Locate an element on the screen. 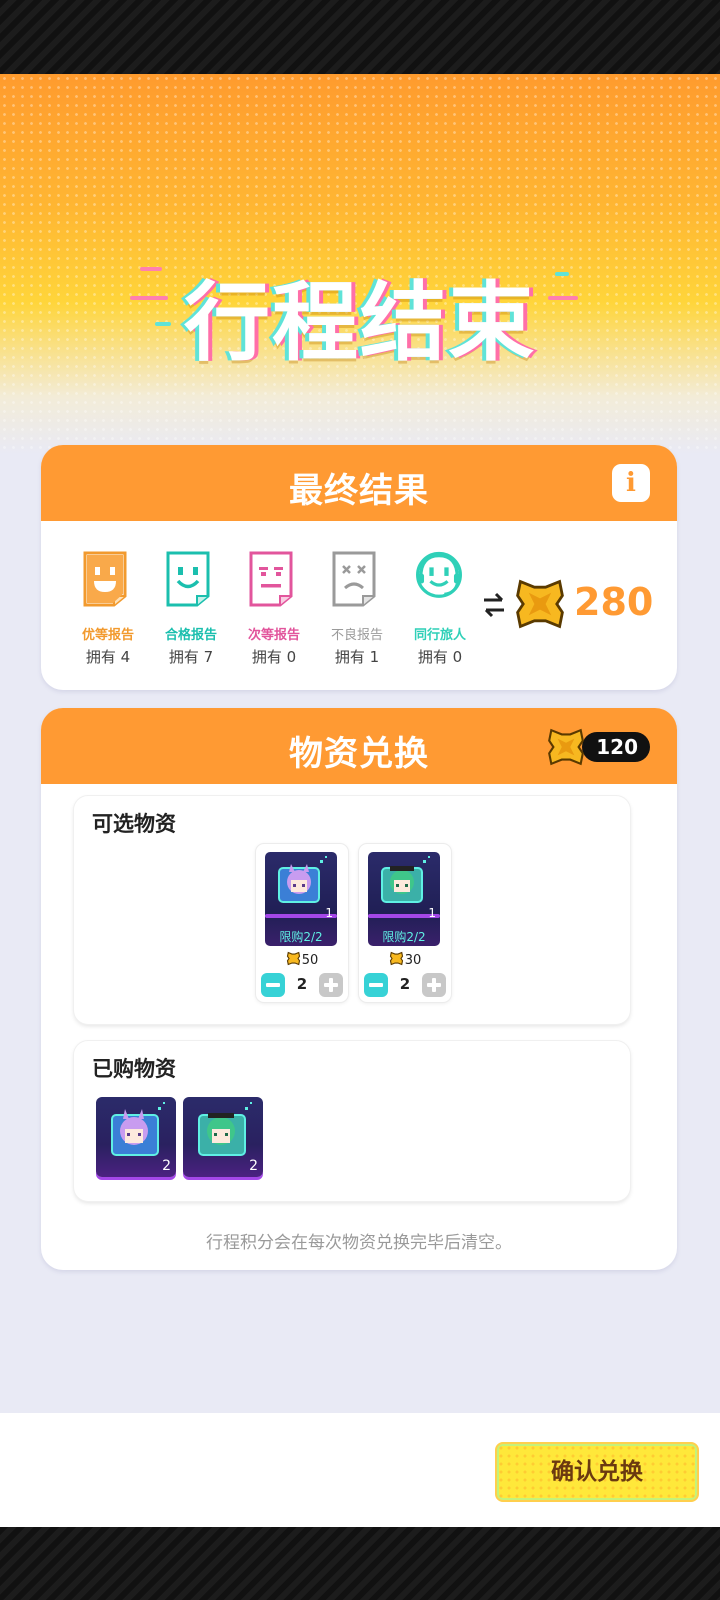  report-count: 拥有 7 is located at coordinates (191, 657).